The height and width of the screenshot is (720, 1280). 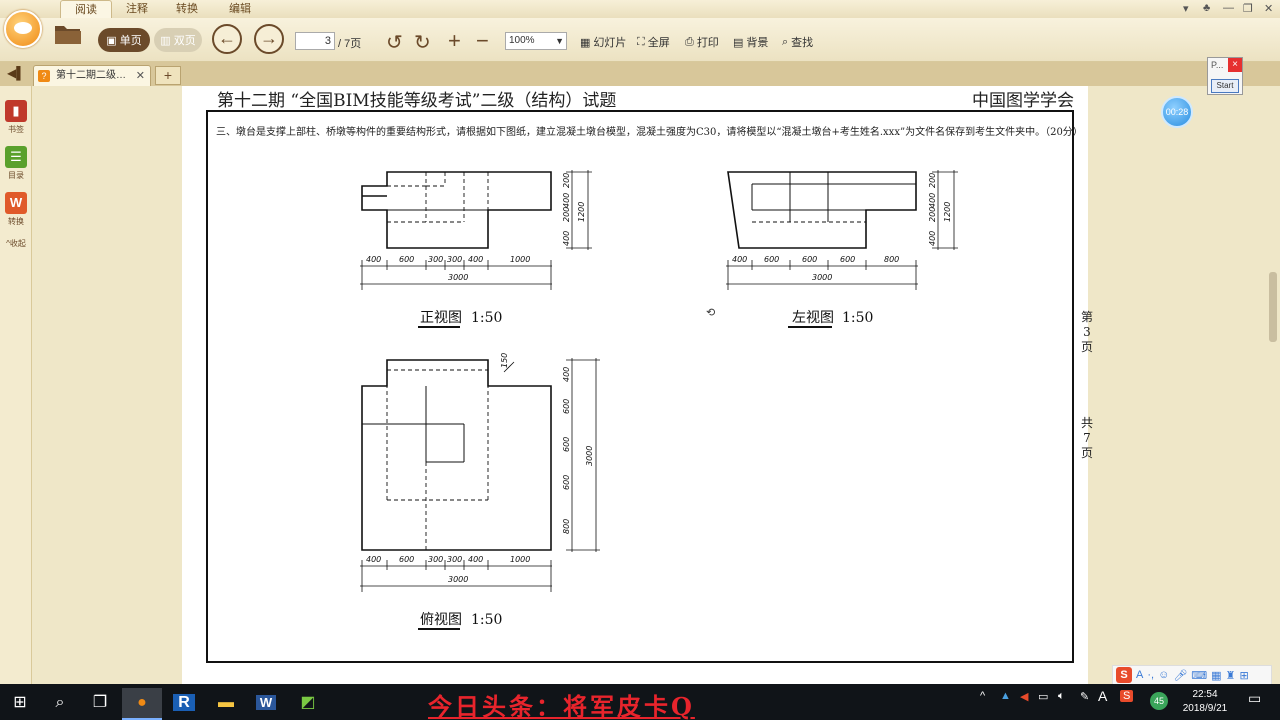 What do you see at coordinates (142, 704) in the screenshot?
I see `pdf-reader-task-icon: ●` at bounding box center [142, 704].